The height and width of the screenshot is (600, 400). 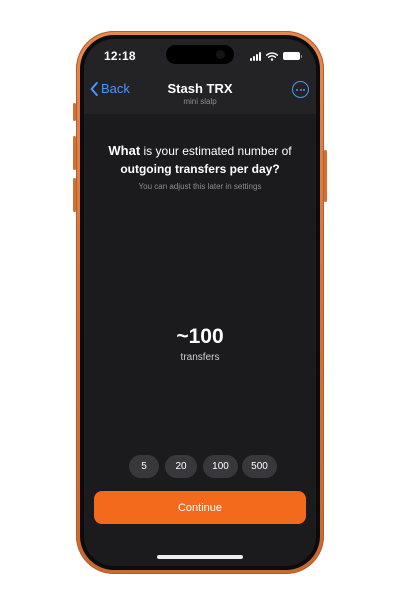 What do you see at coordinates (200, 357) in the screenshot?
I see `estimate-unit: transfers` at bounding box center [200, 357].